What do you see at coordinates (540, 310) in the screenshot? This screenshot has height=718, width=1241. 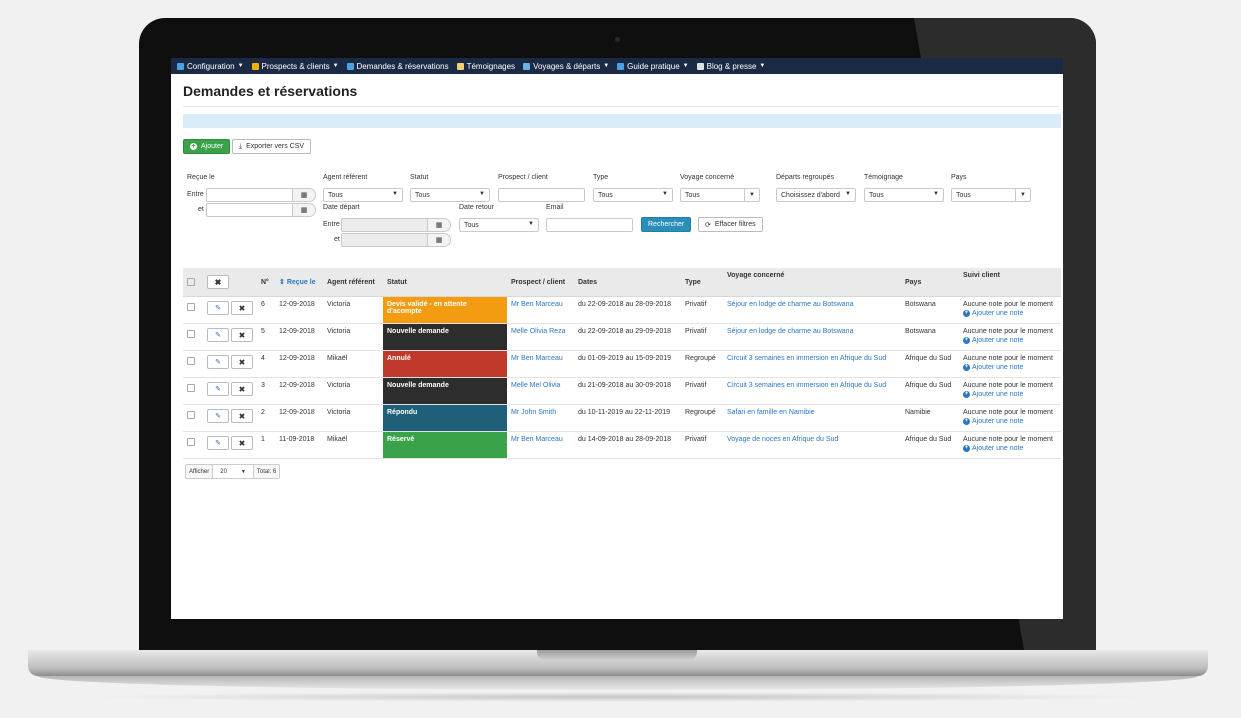 I see `row-prospect-cell: Mr Ben Marceau` at bounding box center [540, 310].